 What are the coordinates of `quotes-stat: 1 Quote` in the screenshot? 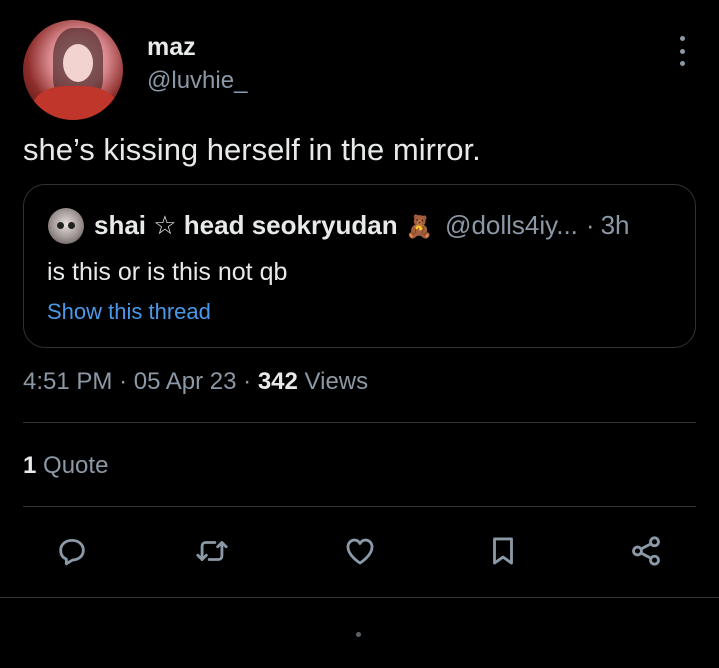 It's located at (65, 466).